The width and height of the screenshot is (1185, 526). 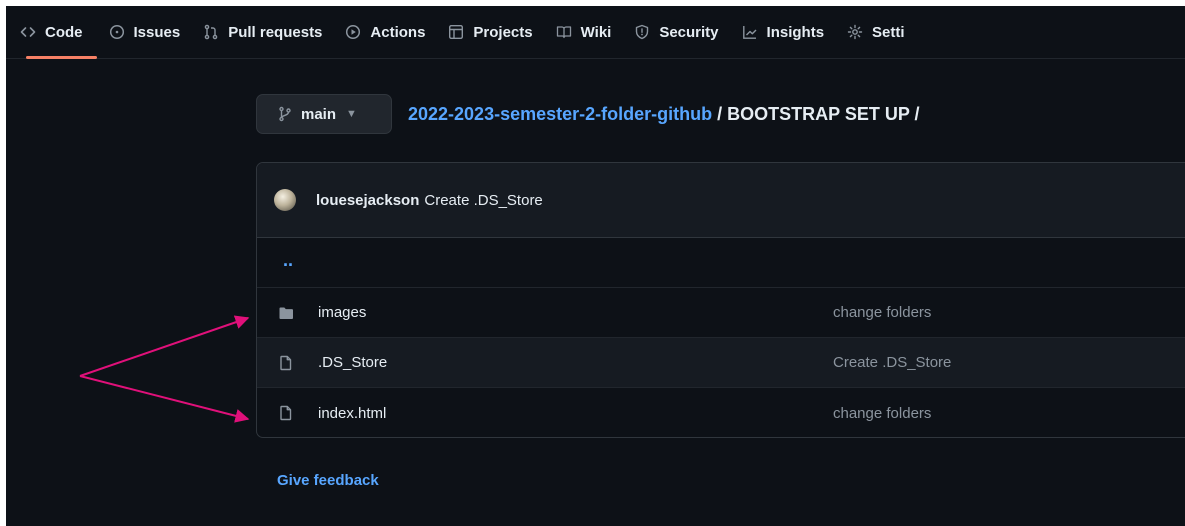 What do you see at coordinates (288, 260) in the screenshot?
I see `parent-directory-link: ..` at bounding box center [288, 260].